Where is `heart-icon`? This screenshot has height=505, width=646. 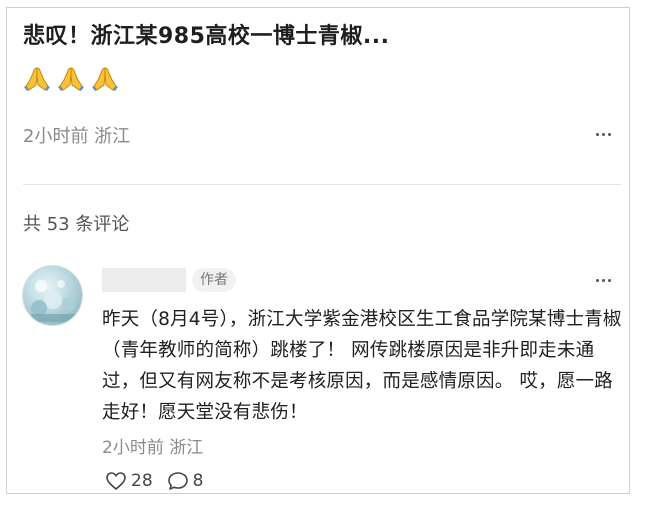 heart-icon is located at coordinates (116, 481).